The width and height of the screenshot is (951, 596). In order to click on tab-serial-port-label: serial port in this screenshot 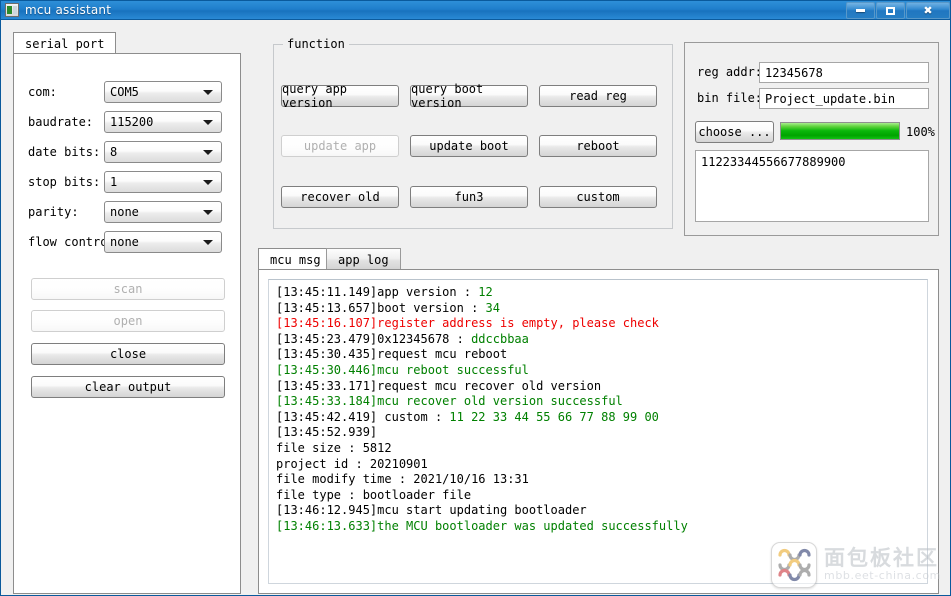, I will do `click(65, 43)`.